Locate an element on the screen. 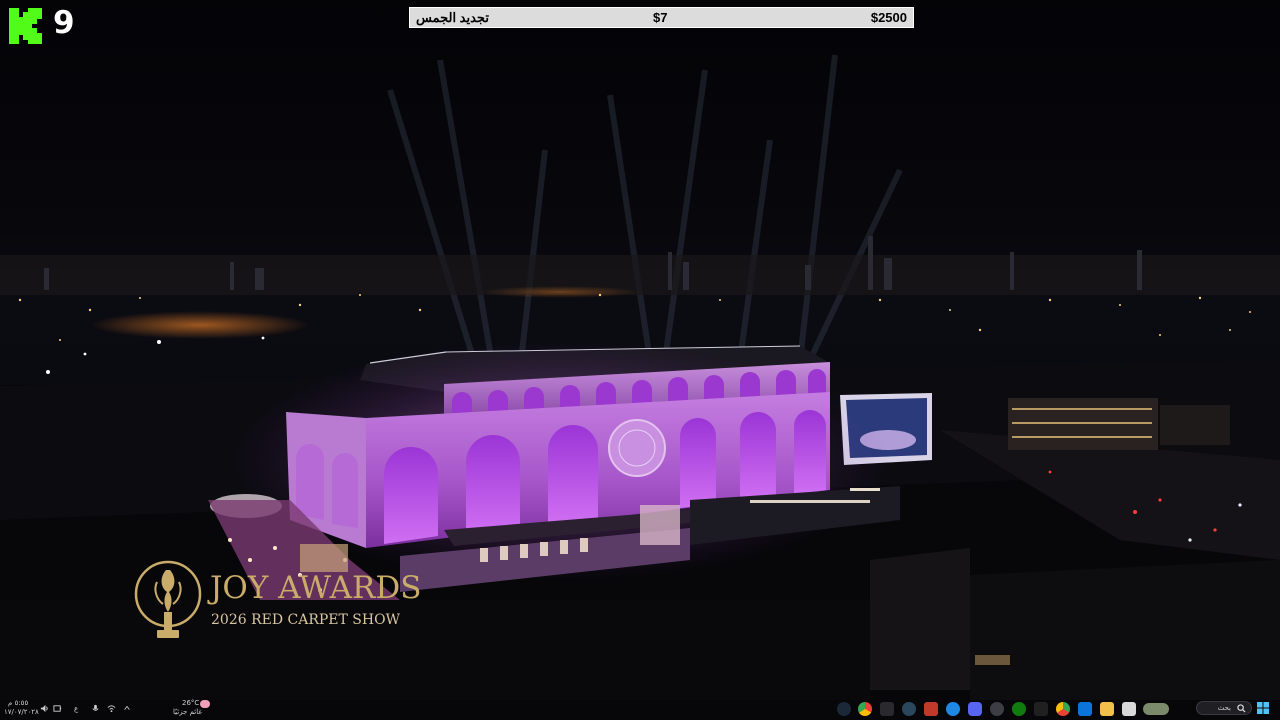  clock-area: ٥:٥٥ م ١٧/٠٧/٢٠٢٨ is located at coordinates (21, 708).